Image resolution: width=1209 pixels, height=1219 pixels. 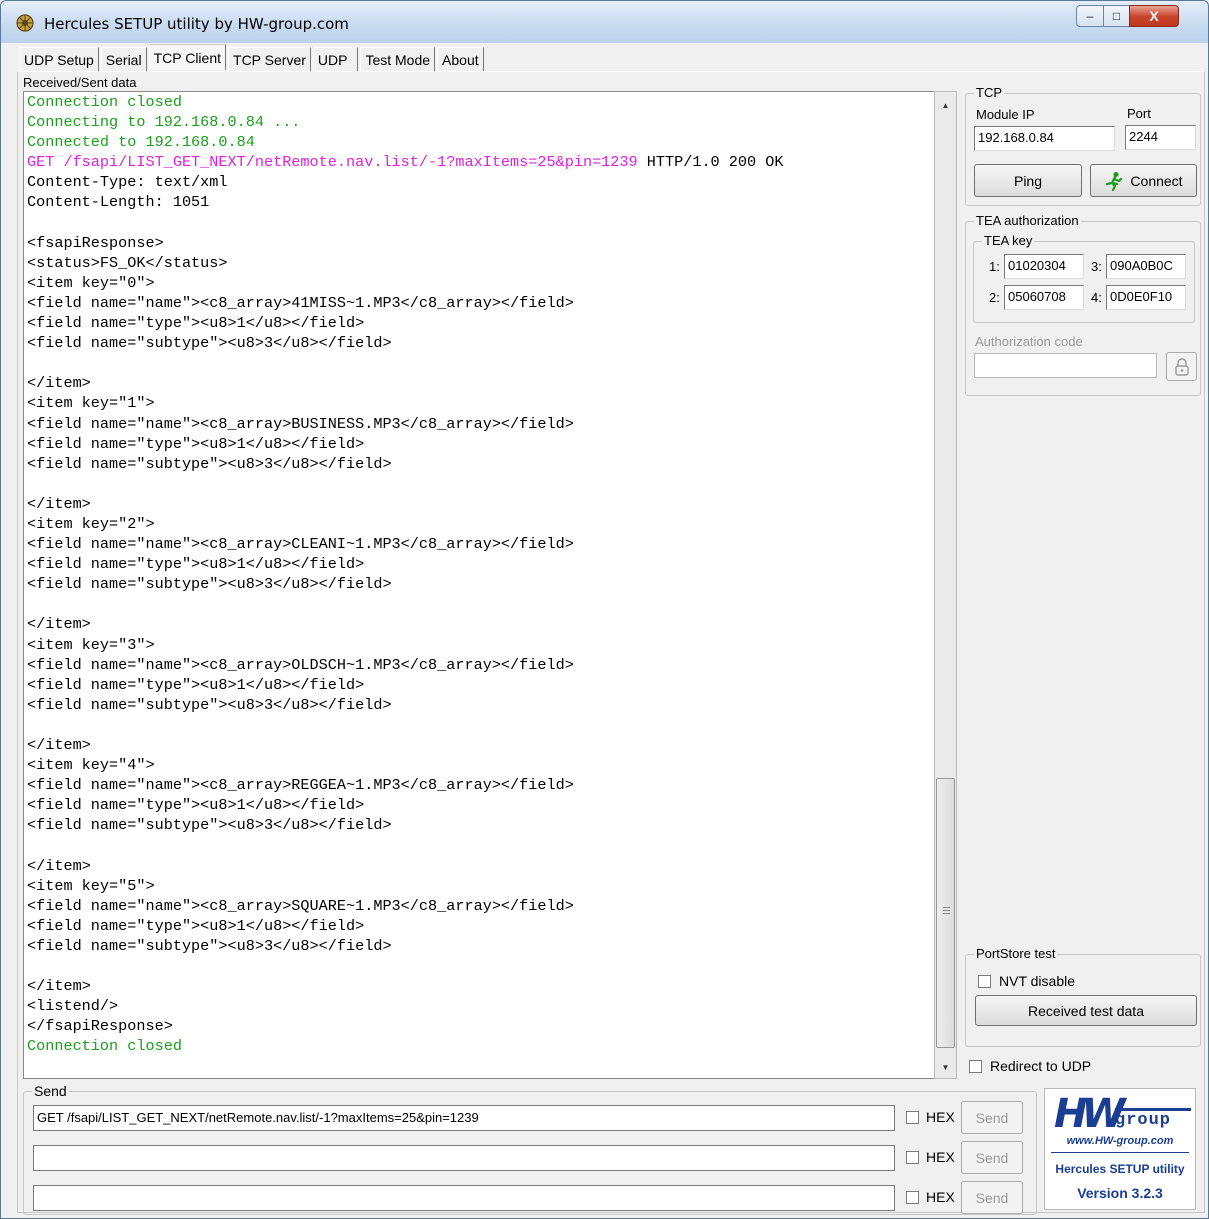 What do you see at coordinates (196, 564) in the screenshot?
I see `log-line-text: <field name="type"><u8>1</u8></field>` at bounding box center [196, 564].